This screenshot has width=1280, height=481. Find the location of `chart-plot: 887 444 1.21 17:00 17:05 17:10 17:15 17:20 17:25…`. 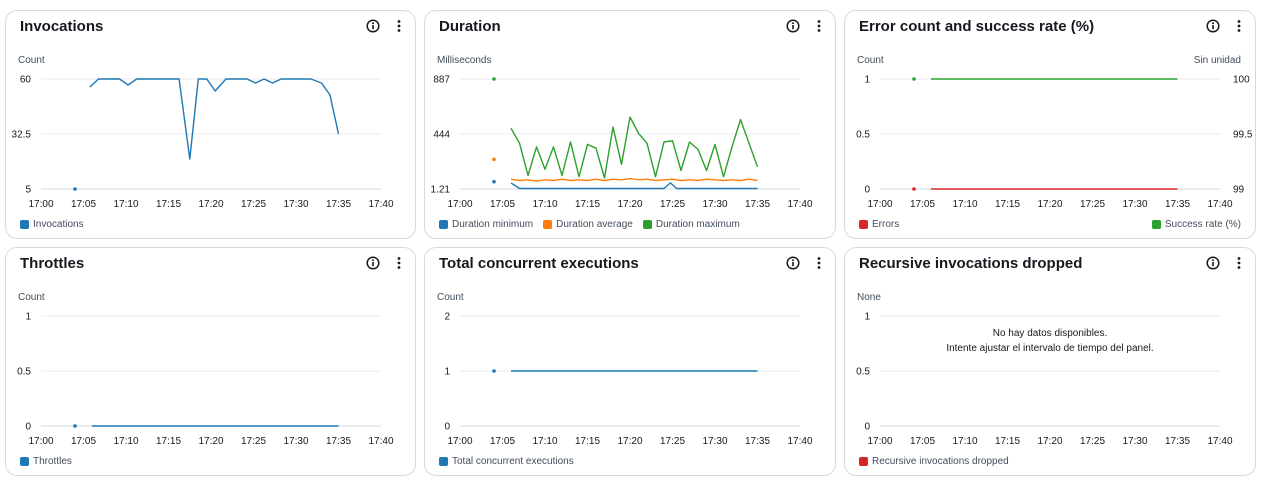

chart-plot: 887 444 1.21 17:00 17:05 17:10 17:15 17:20 17:25… is located at coordinates (622, 143).